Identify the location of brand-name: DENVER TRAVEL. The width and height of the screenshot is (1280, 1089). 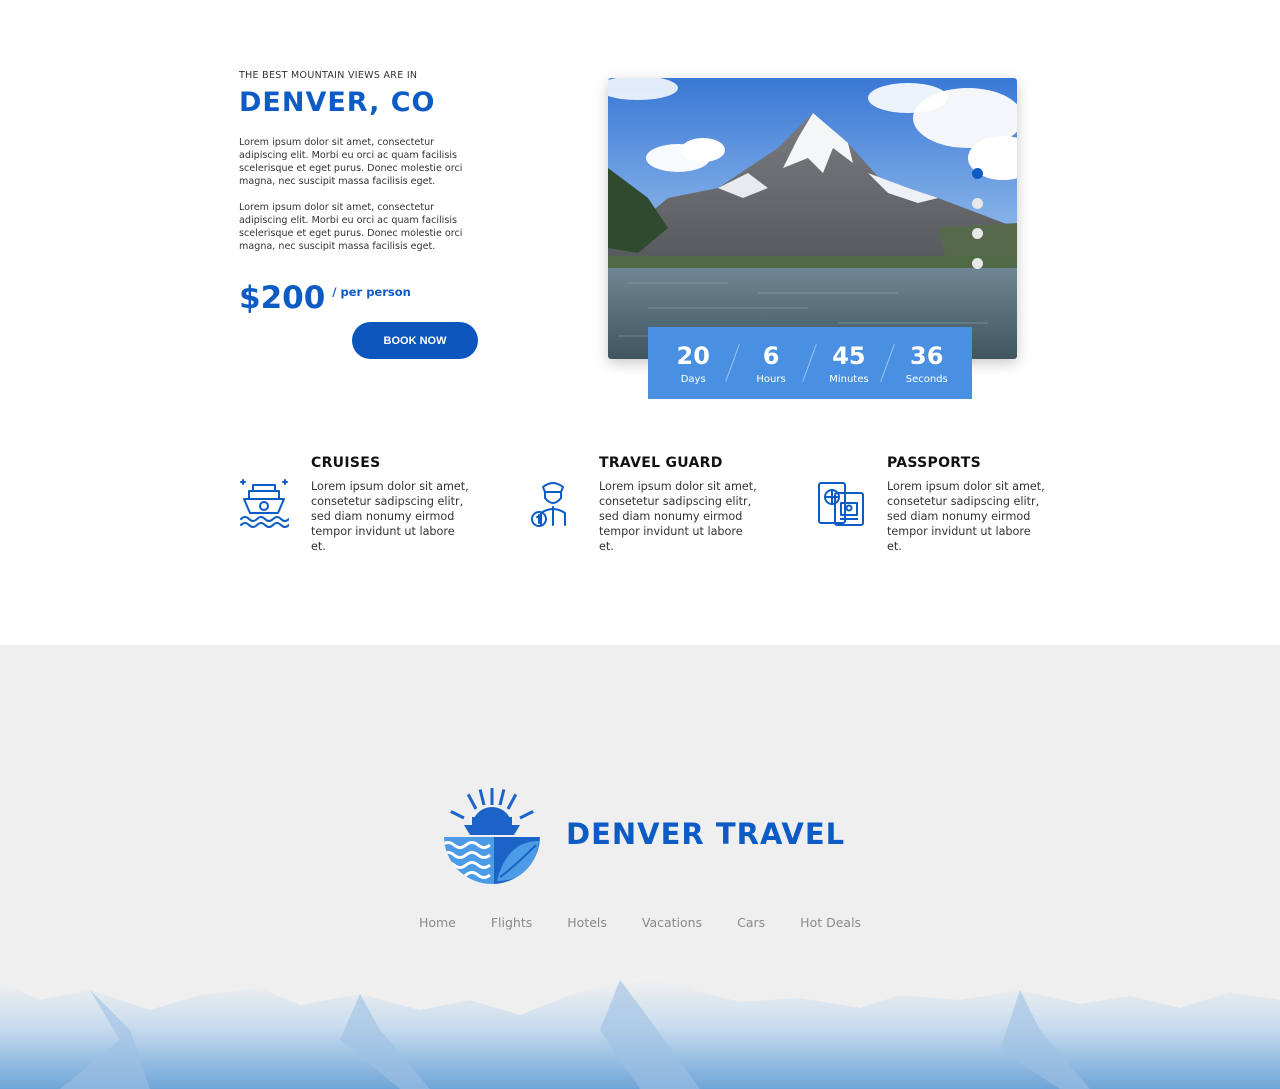
(706, 834).